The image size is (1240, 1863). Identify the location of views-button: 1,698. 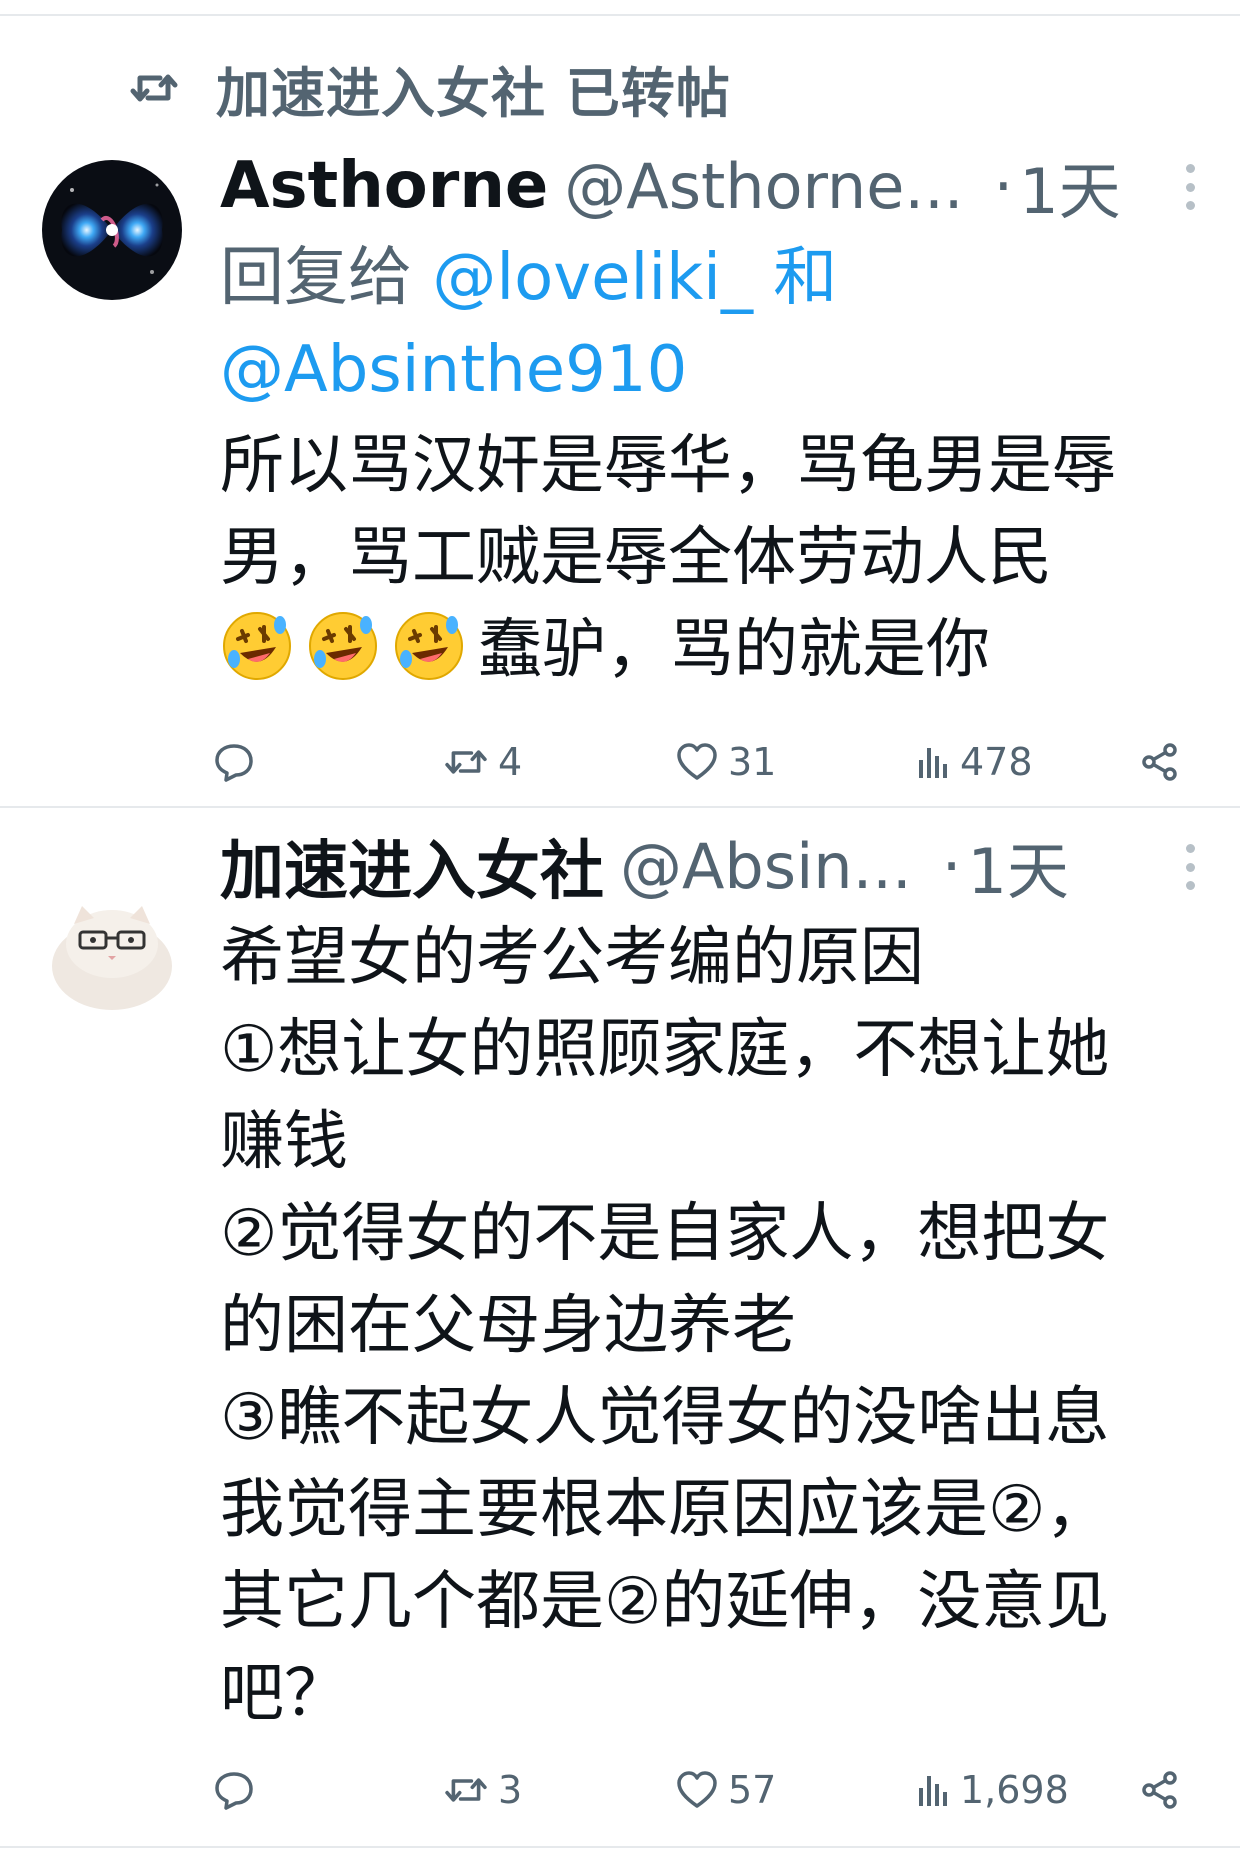
(992, 1790).